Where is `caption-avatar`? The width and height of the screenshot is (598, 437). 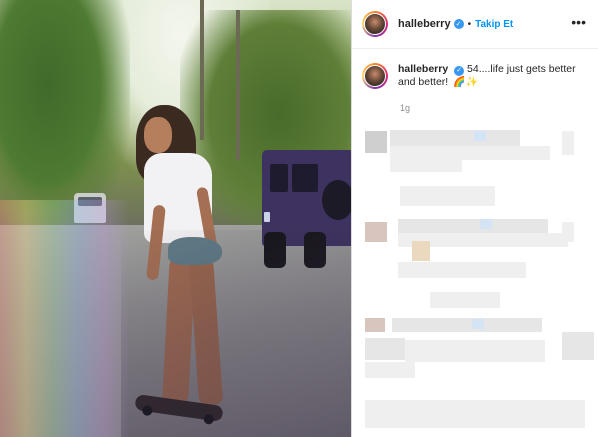 caption-avatar is located at coordinates (375, 76).